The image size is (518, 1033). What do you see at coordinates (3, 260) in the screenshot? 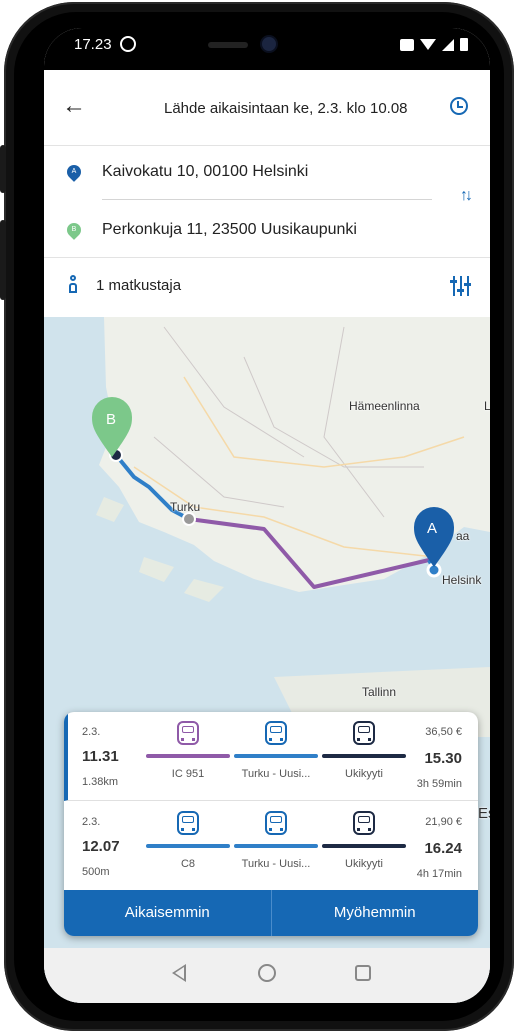
I see `phone-volume-button` at bounding box center [3, 260].